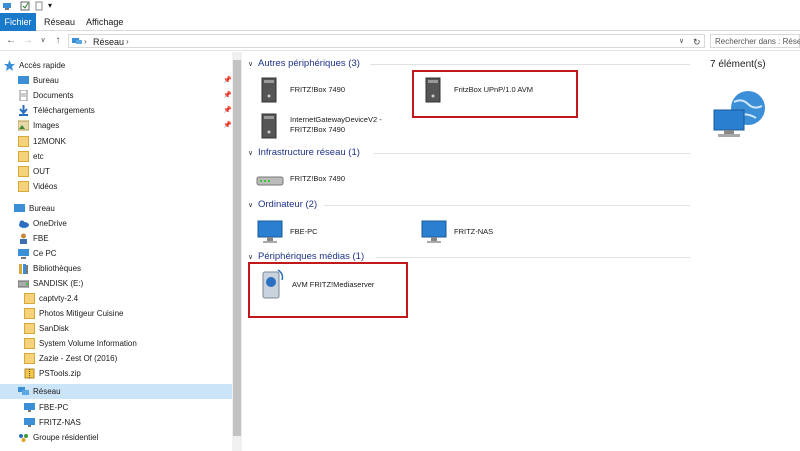  I want to click on sidebar-item-12monk: 12MONK, so click(124, 141).